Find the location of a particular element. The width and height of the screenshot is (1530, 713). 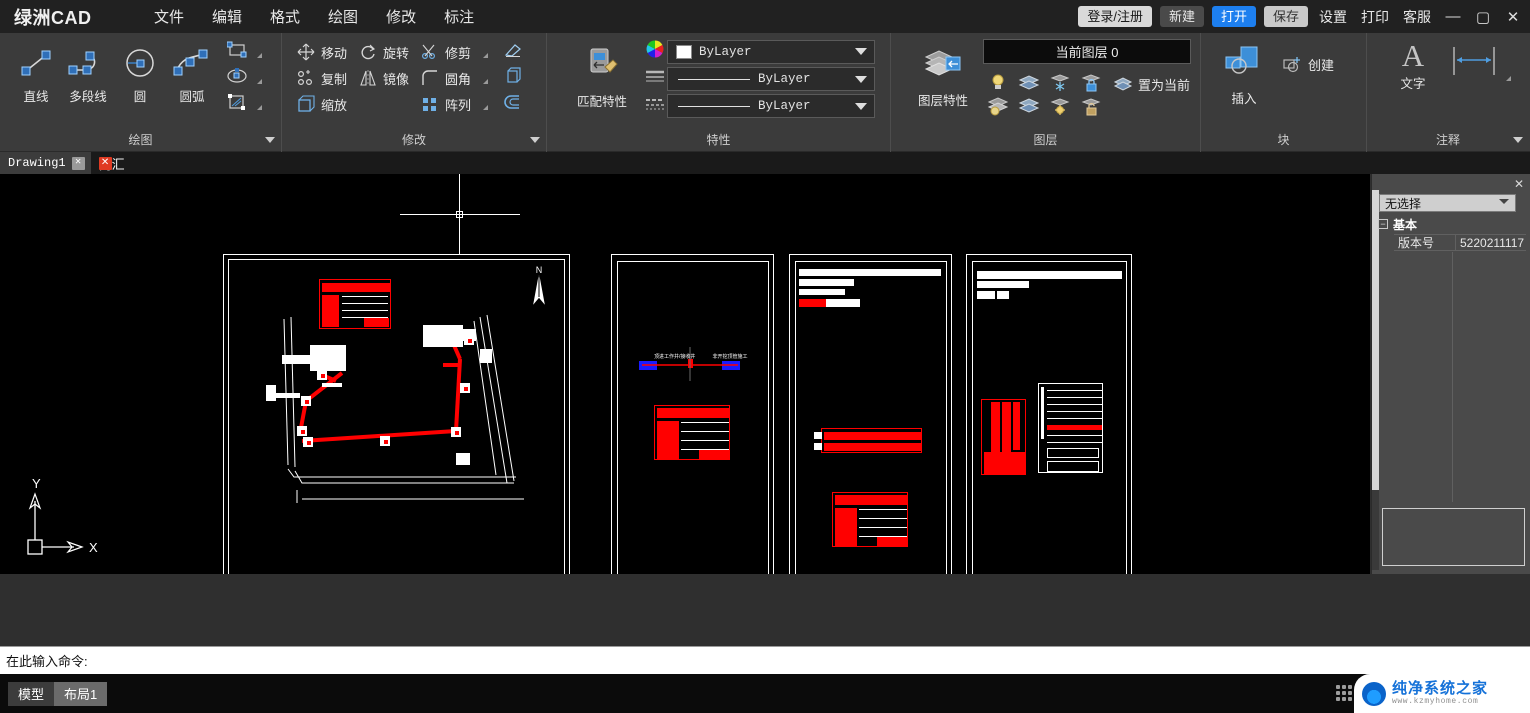

properties-panel: ✕ 无选择 − 基本 版本号 5220211117 is located at coordinates (1450, 374).